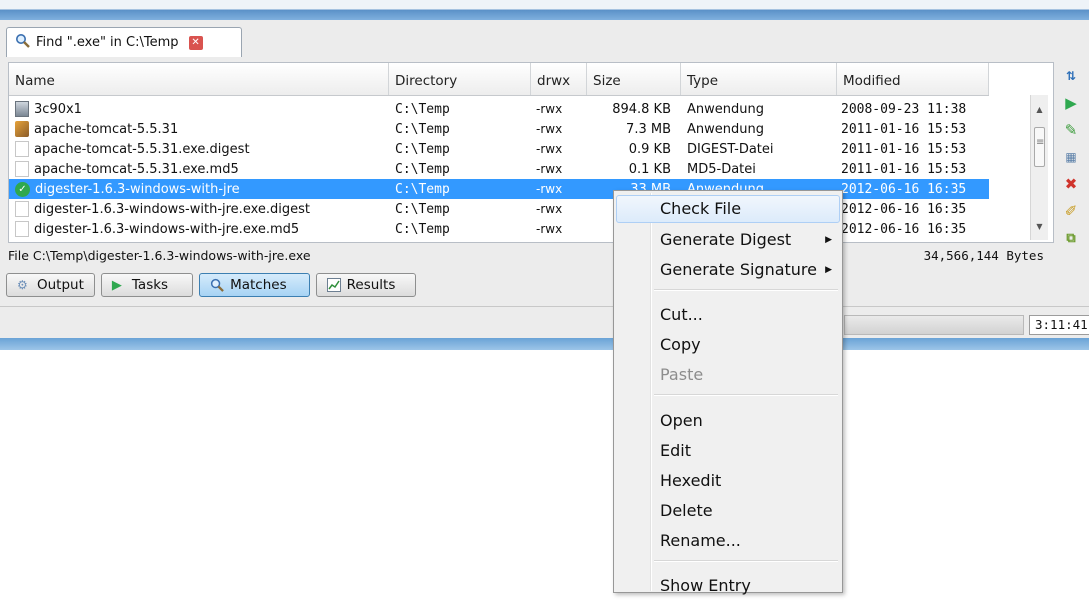 Image resolution: width=1089 pixels, height=600 pixels. What do you see at coordinates (137, 189) in the screenshot?
I see `file-name: digester-1.6.3-windows-with-jre` at bounding box center [137, 189].